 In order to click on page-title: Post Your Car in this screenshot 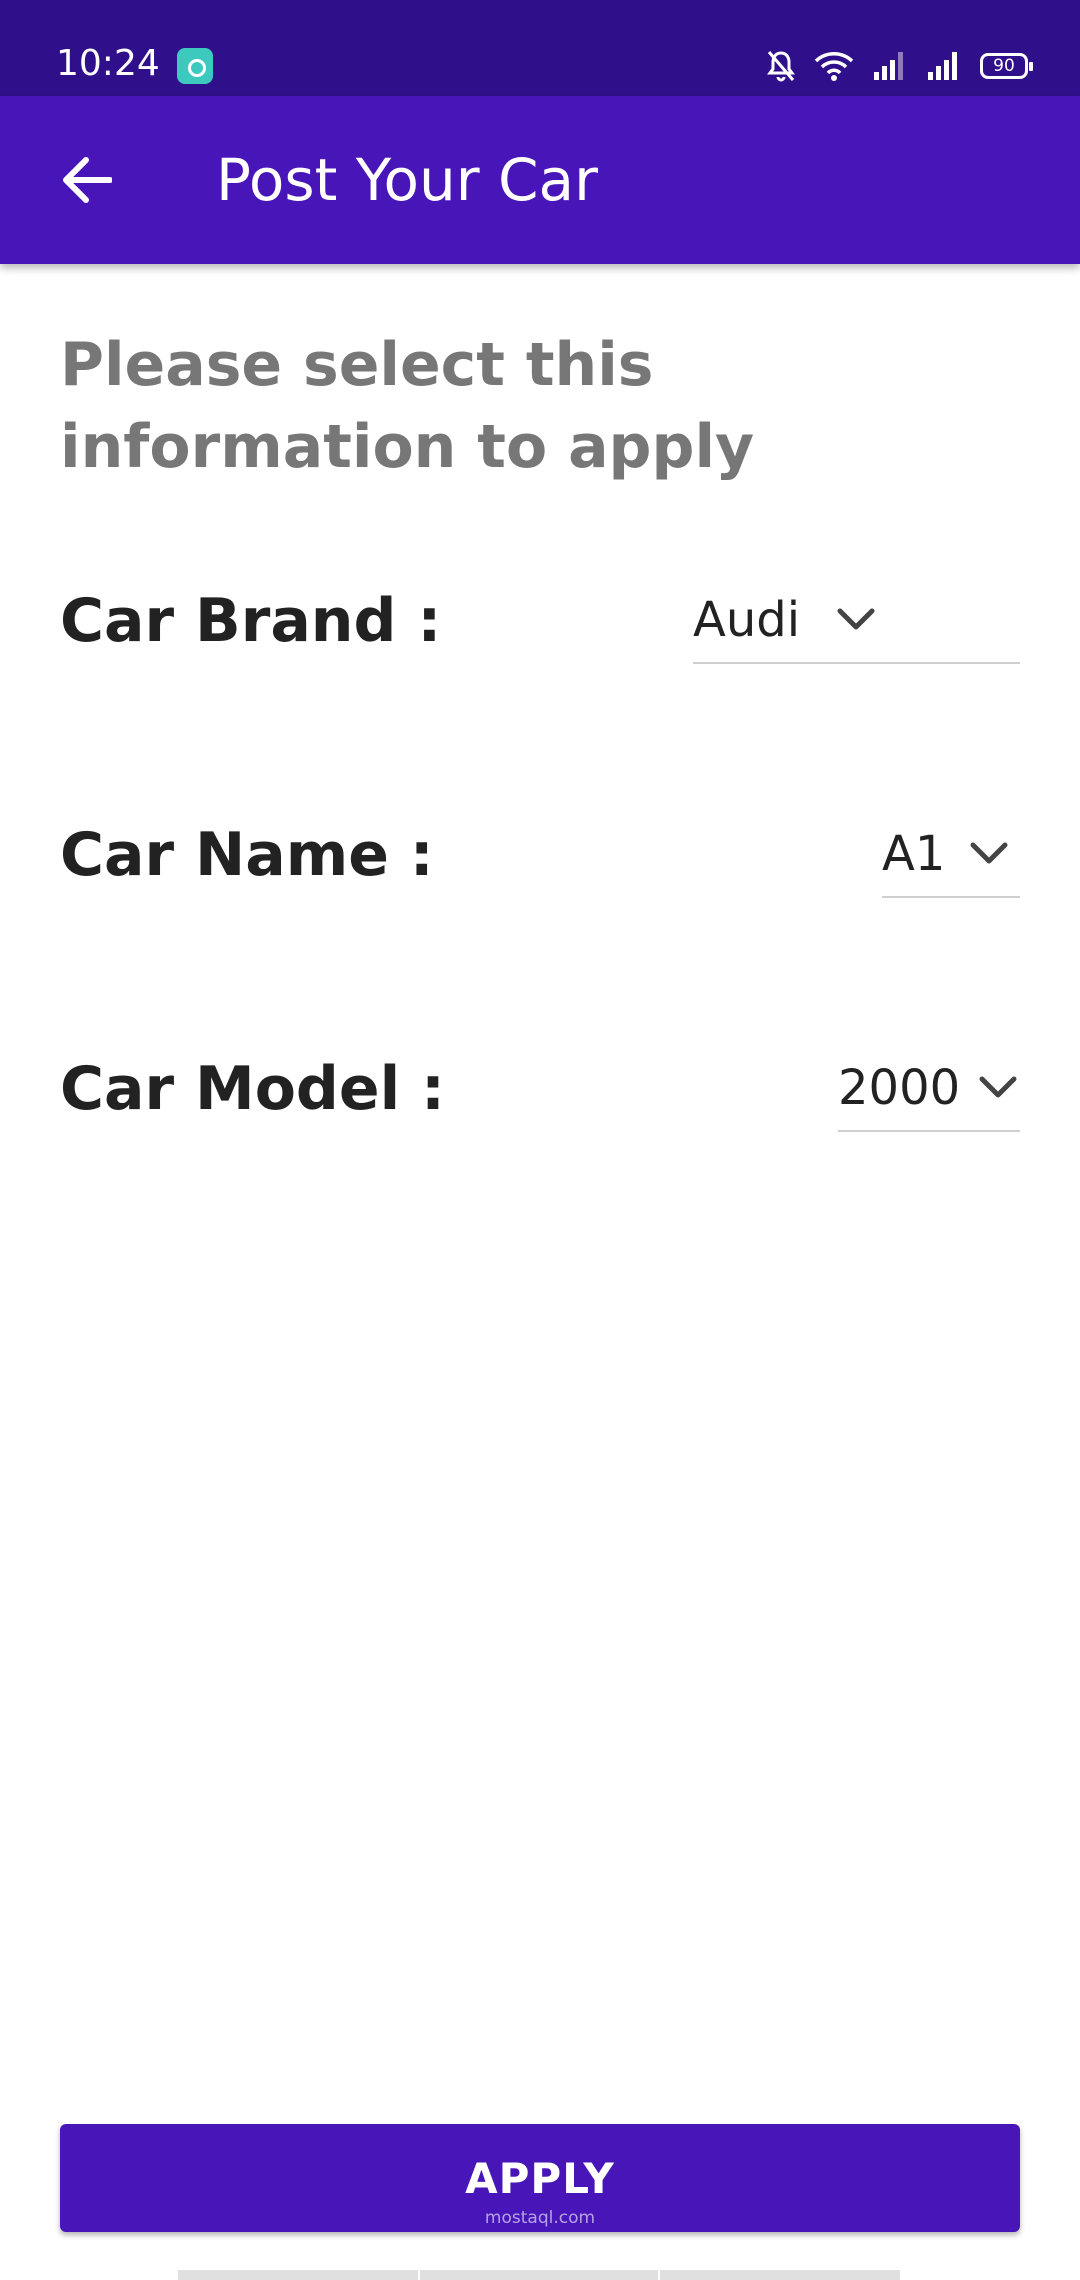, I will do `click(407, 180)`.